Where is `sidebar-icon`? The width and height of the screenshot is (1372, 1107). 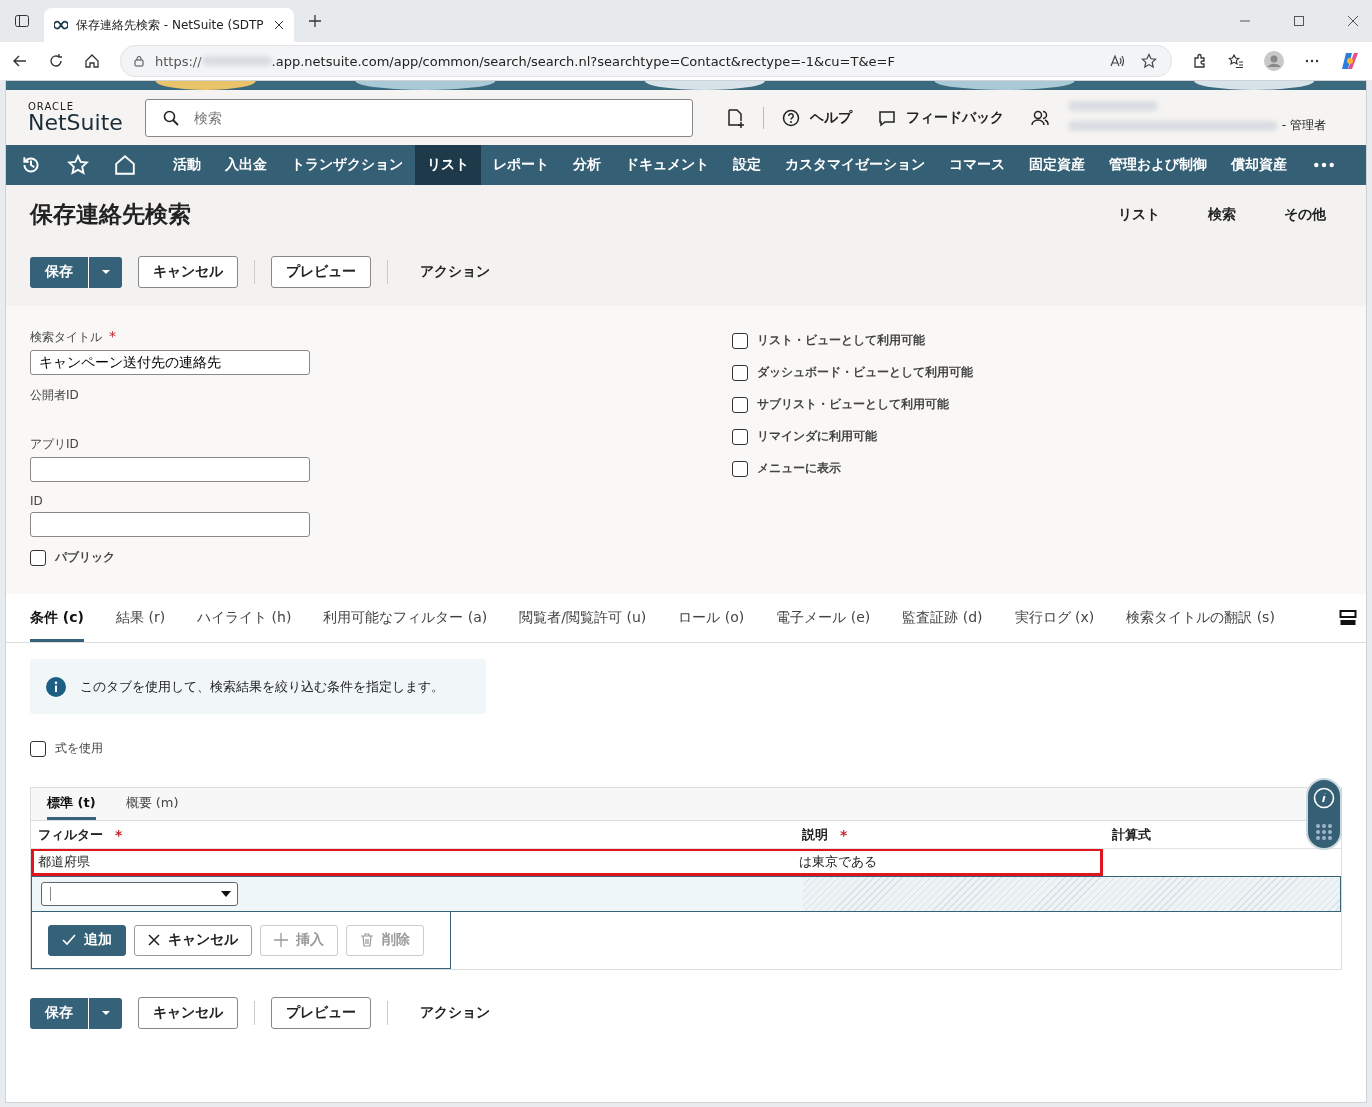 sidebar-icon is located at coordinates (22, 21).